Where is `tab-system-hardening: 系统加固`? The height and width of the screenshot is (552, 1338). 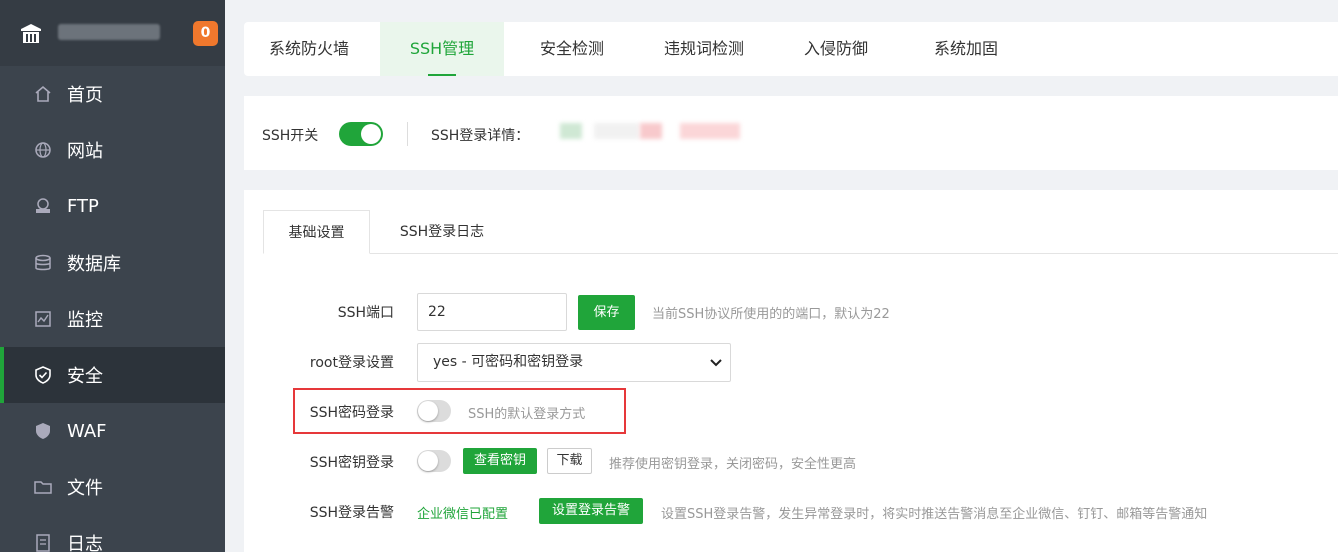 tab-system-hardening: 系统加固 is located at coordinates (966, 49).